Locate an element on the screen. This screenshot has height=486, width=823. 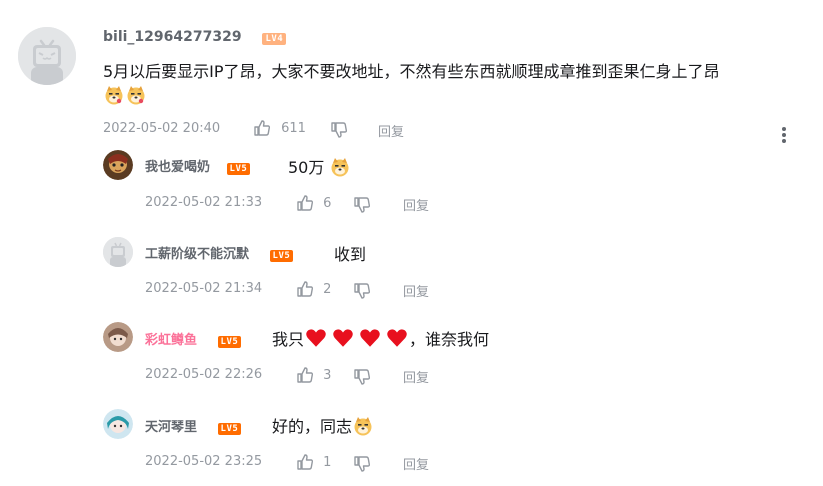
reply-username-text: 工薪阶级不能沉默 is located at coordinates (197, 254).